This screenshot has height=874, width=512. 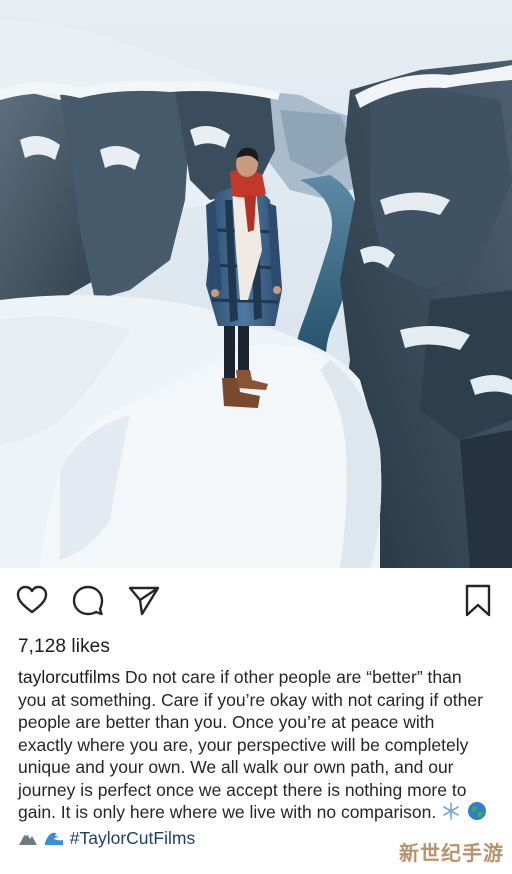 I want to click on comment-button, so click(x=88, y=600).